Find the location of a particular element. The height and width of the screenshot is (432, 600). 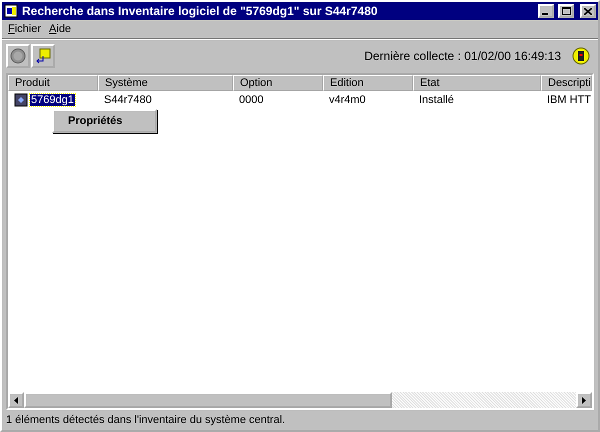

menu-item: Aide is located at coordinates (60, 29).